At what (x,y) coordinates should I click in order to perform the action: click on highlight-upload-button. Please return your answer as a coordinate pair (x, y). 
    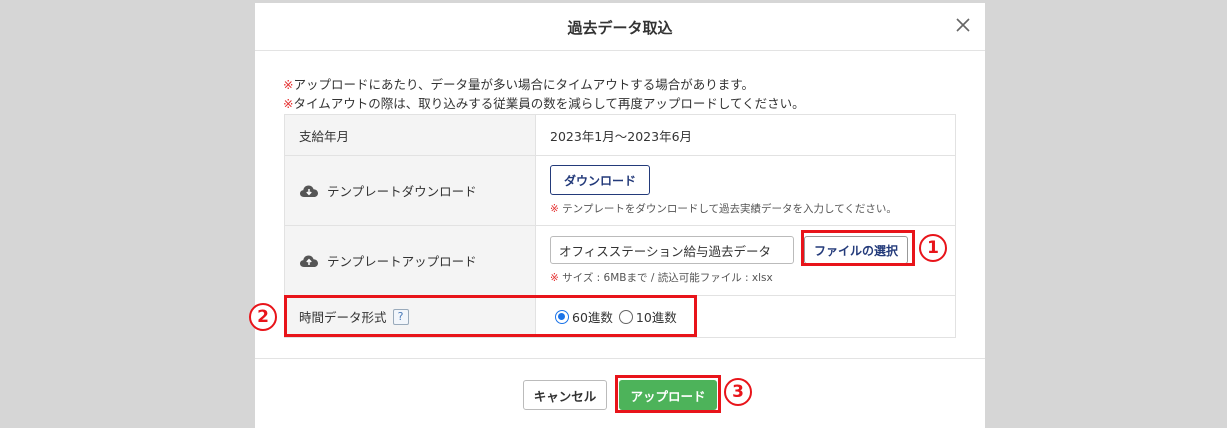
    Looking at the image, I should click on (668, 394).